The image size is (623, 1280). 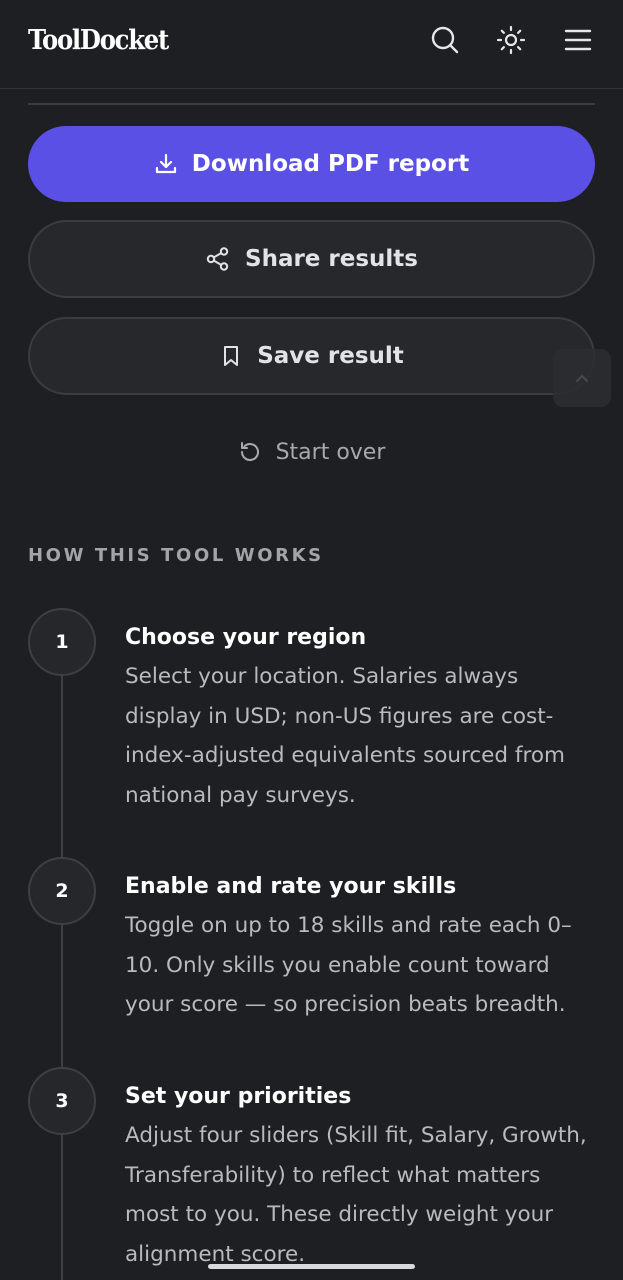 I want to click on download-pdf-button: Download PDF report, so click(x=311, y=164).